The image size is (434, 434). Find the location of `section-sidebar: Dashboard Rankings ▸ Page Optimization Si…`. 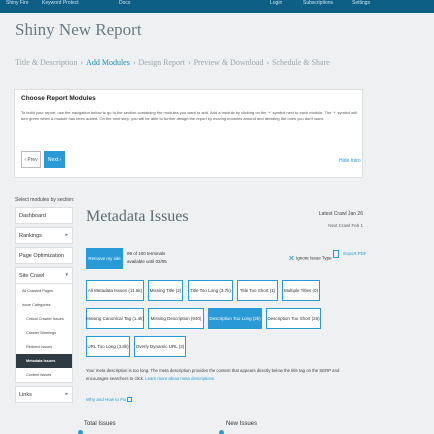

section-sidebar: Dashboard Rankings ▸ Page Optimization Si… is located at coordinates (44, 306).